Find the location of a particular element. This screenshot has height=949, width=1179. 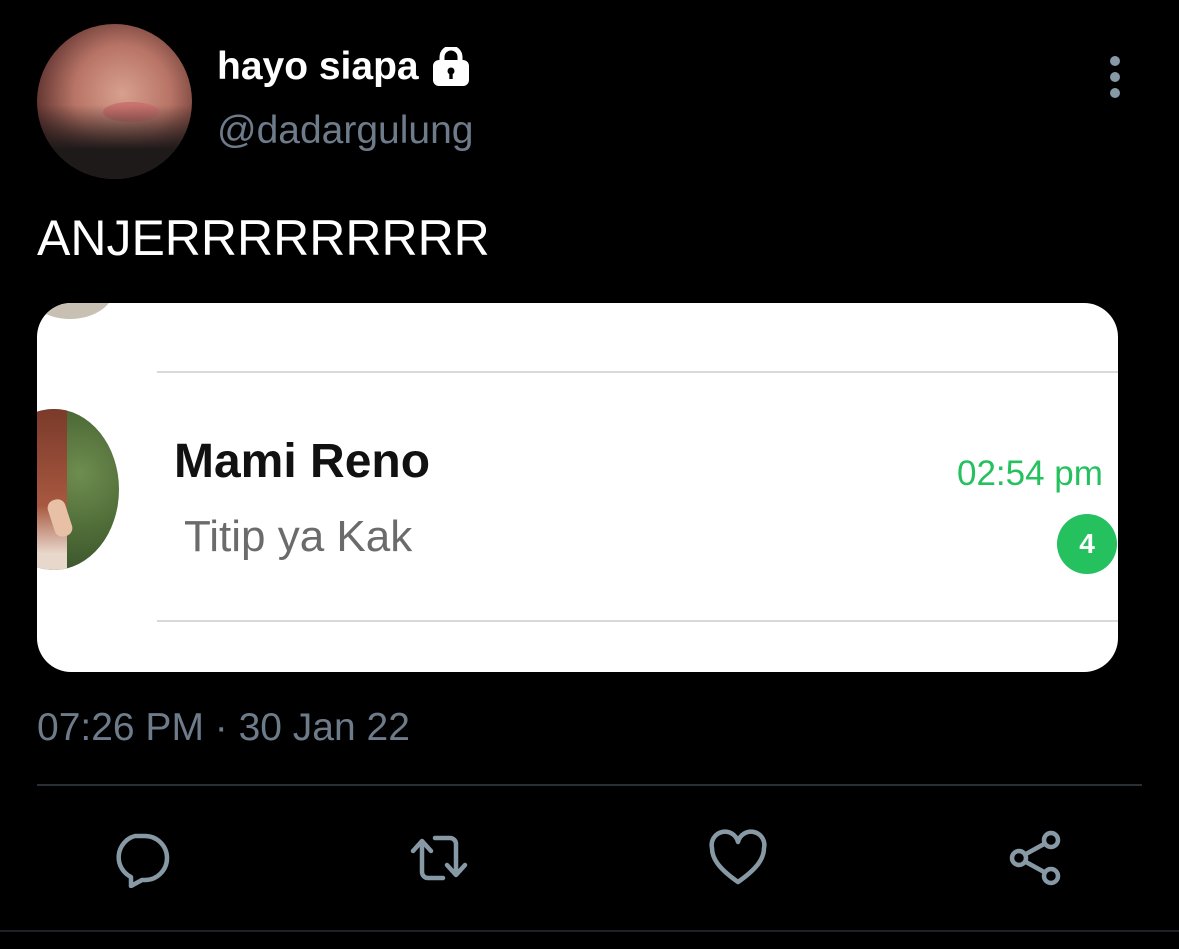

chat-last-message: Titip ya Kak is located at coordinates (298, 536).